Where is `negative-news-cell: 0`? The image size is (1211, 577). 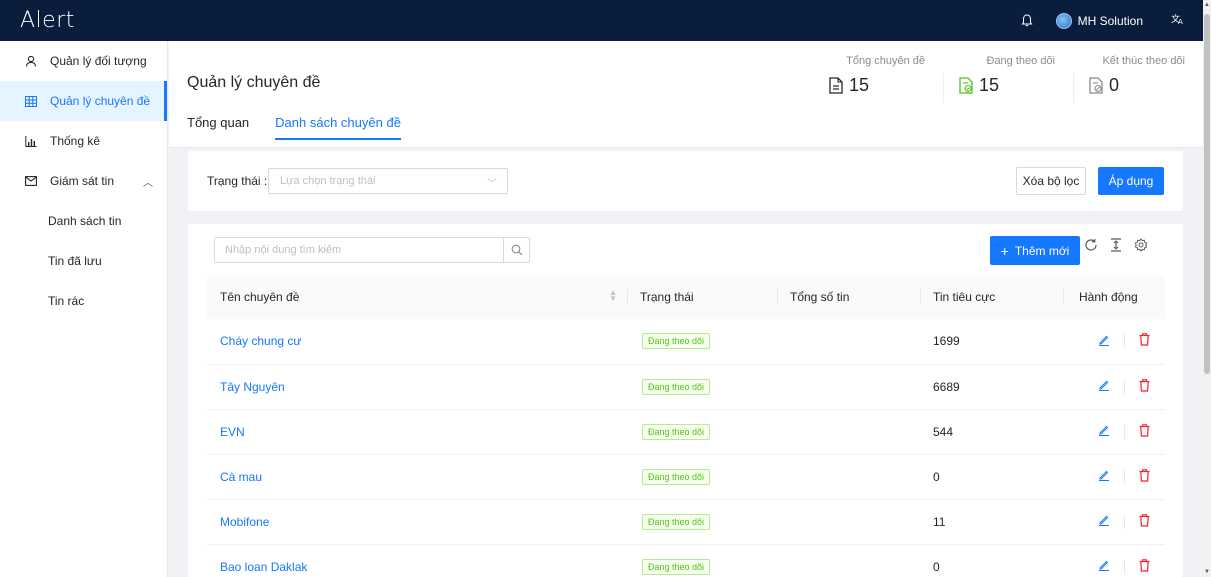 negative-news-cell: 0 is located at coordinates (991, 477).